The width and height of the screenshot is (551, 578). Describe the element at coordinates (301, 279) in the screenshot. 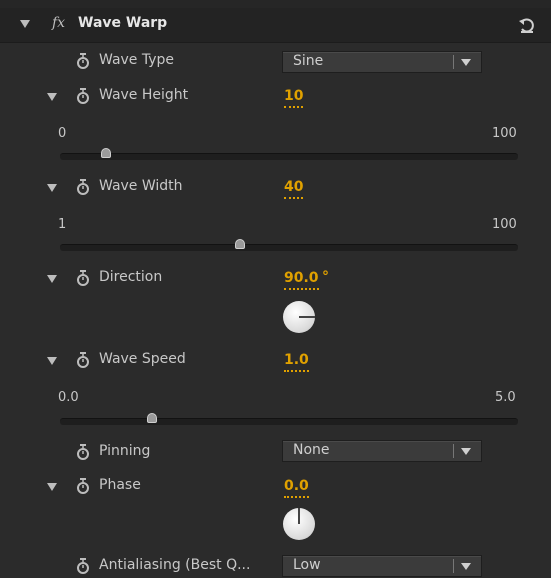

I see `direction-value: 90.0` at that location.